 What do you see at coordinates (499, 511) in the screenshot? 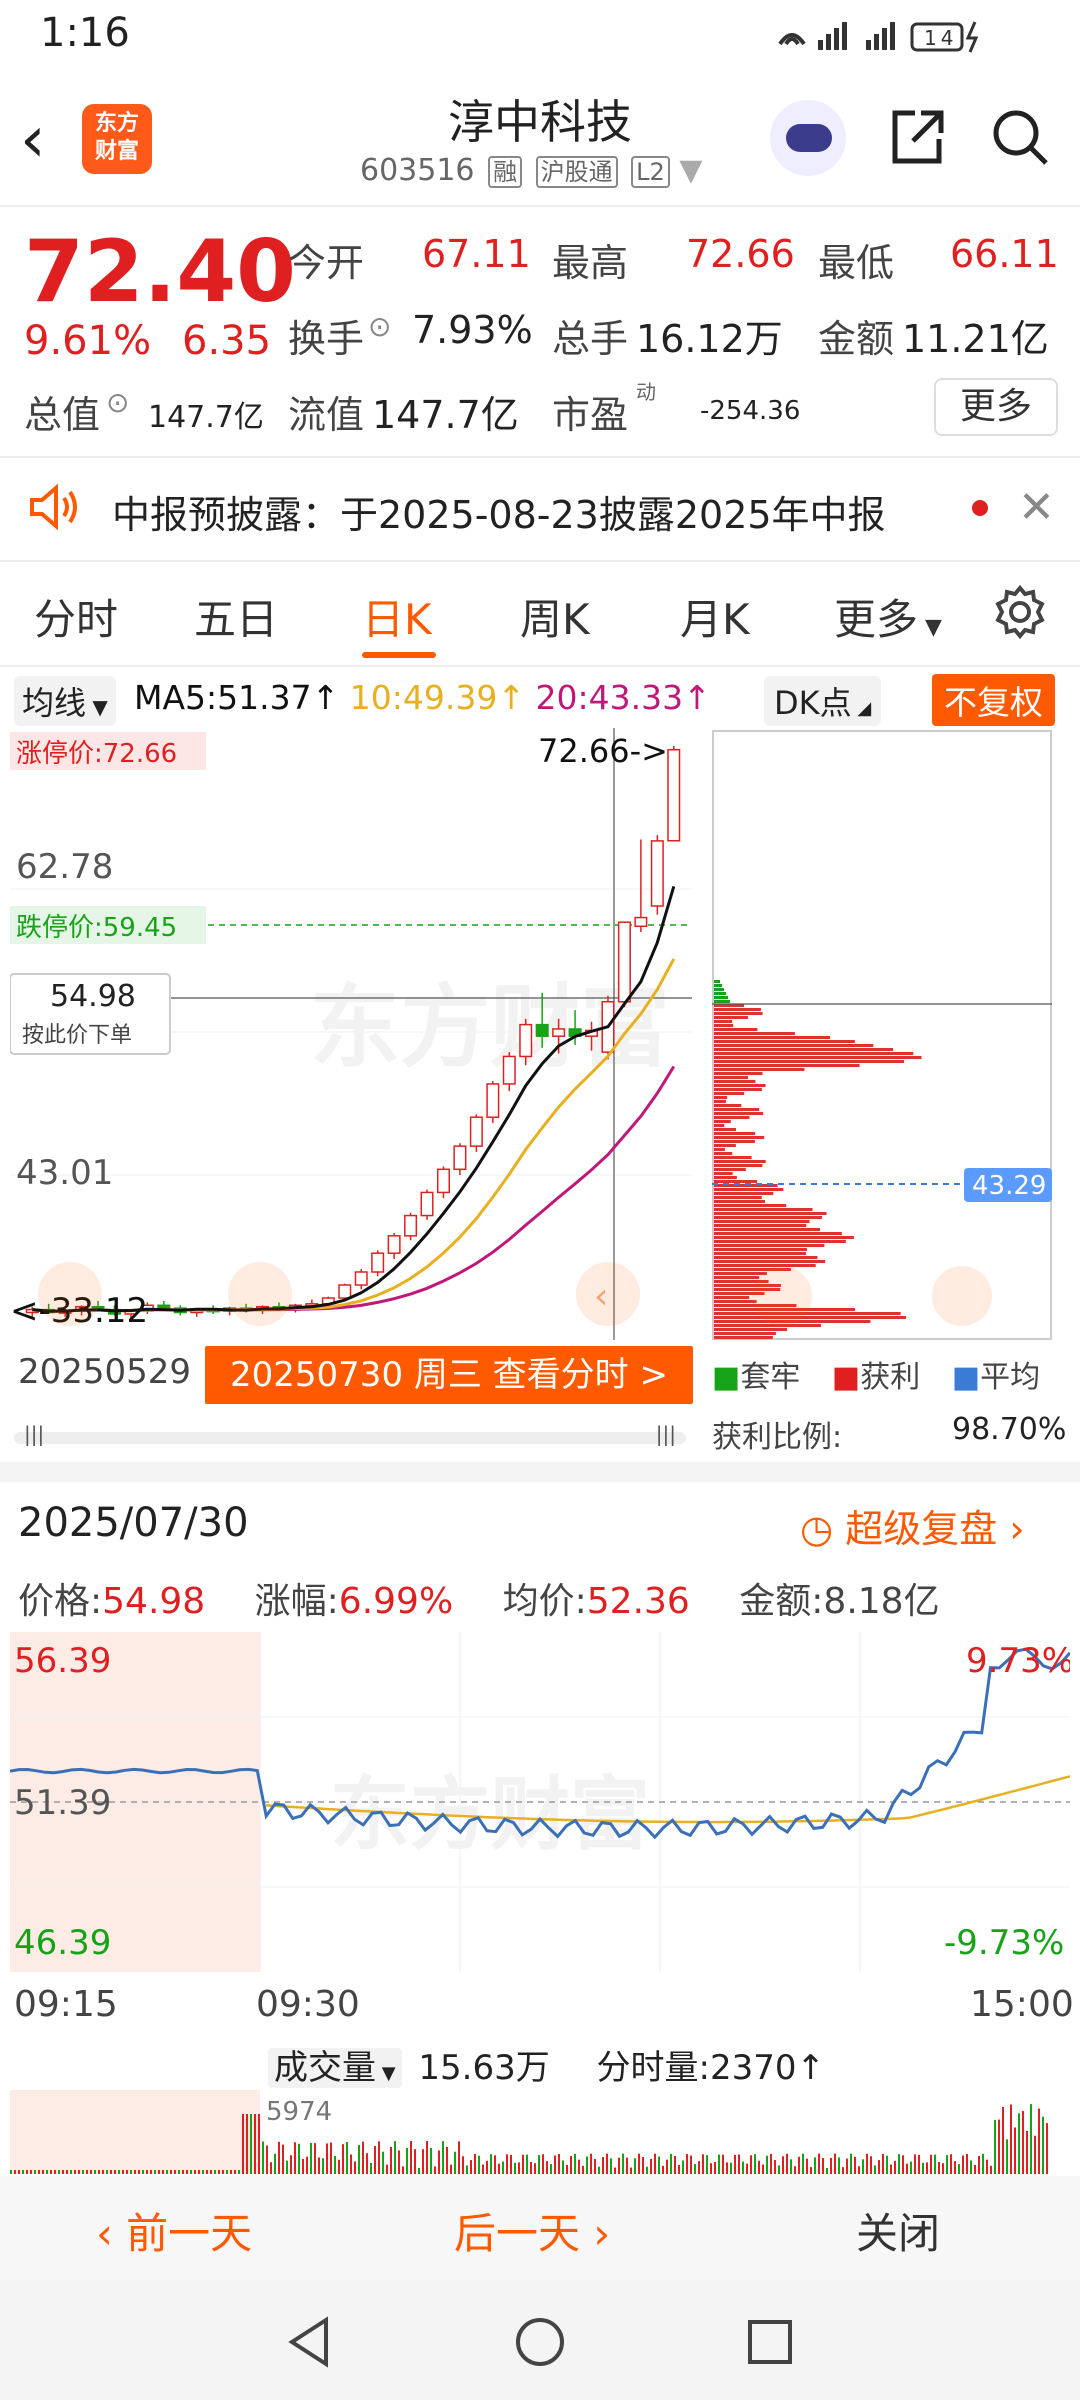
I see `notice-text: 中报预披露：于2025-08-23披露2025年中报` at bounding box center [499, 511].